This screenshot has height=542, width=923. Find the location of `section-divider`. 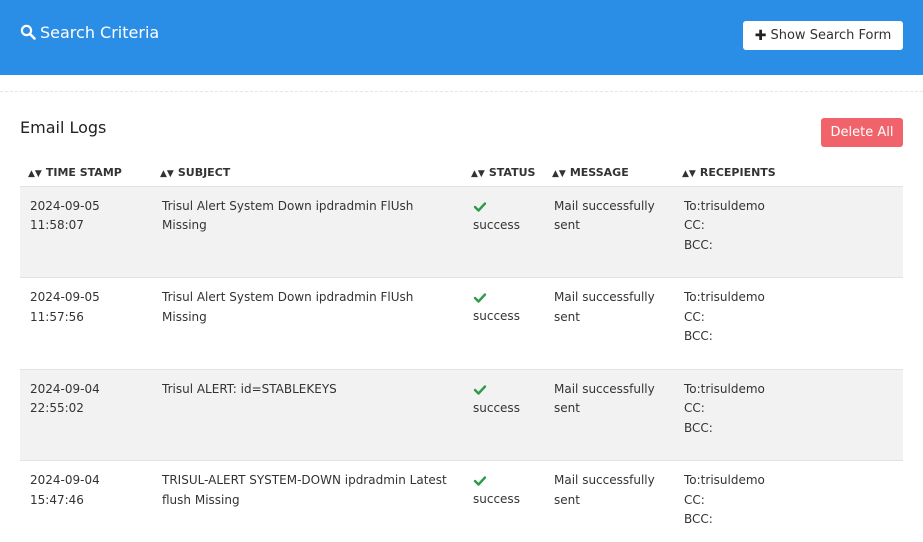

section-divider is located at coordinates (461, 91).